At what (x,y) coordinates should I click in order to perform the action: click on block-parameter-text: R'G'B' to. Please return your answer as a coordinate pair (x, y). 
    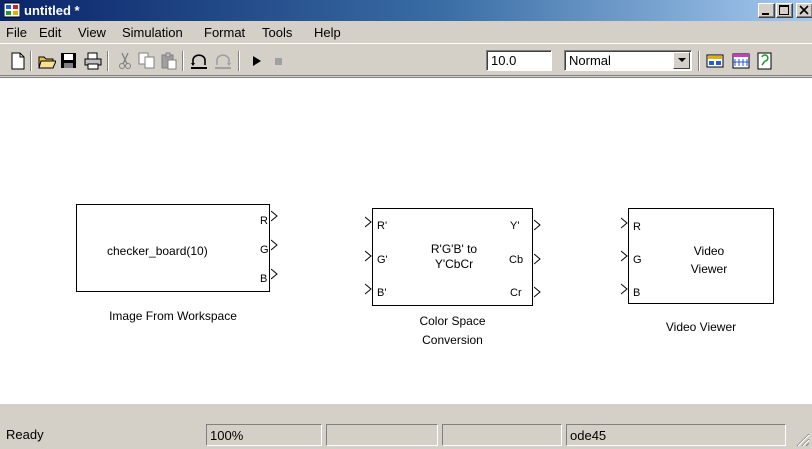
    Looking at the image, I should click on (454, 249).